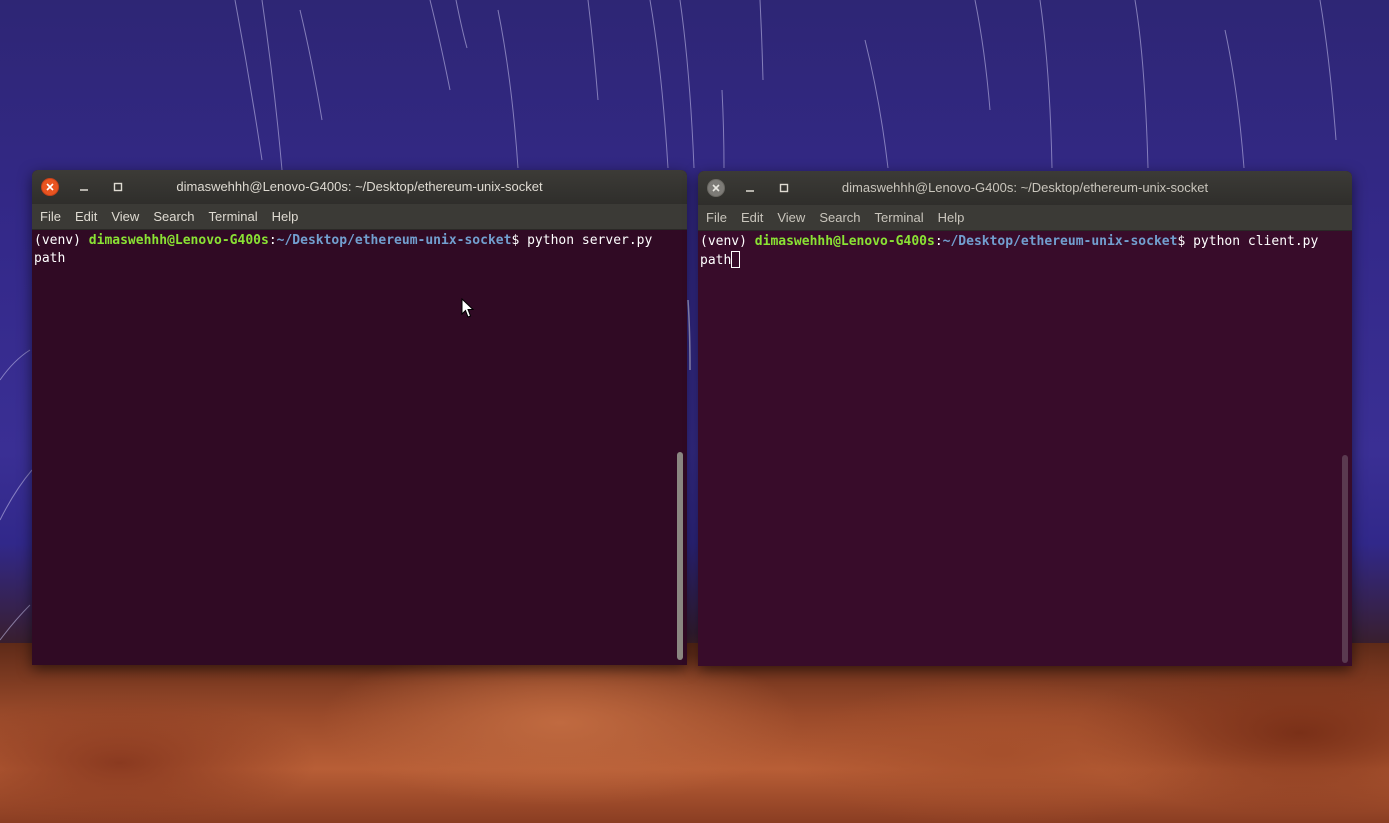 Image resolution: width=1389 pixels, height=823 pixels. I want to click on text-cursor, so click(736, 259).